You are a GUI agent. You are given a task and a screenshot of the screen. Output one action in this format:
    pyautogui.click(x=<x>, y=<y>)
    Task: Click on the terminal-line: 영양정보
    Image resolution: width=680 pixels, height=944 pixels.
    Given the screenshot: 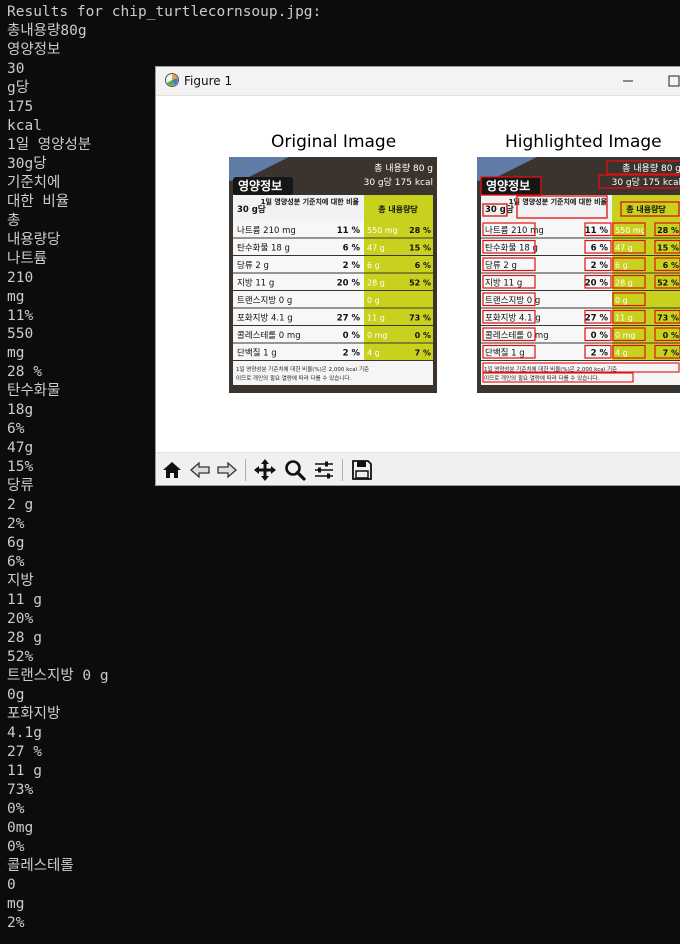 What is the action you would take?
    pyautogui.click(x=34, y=49)
    